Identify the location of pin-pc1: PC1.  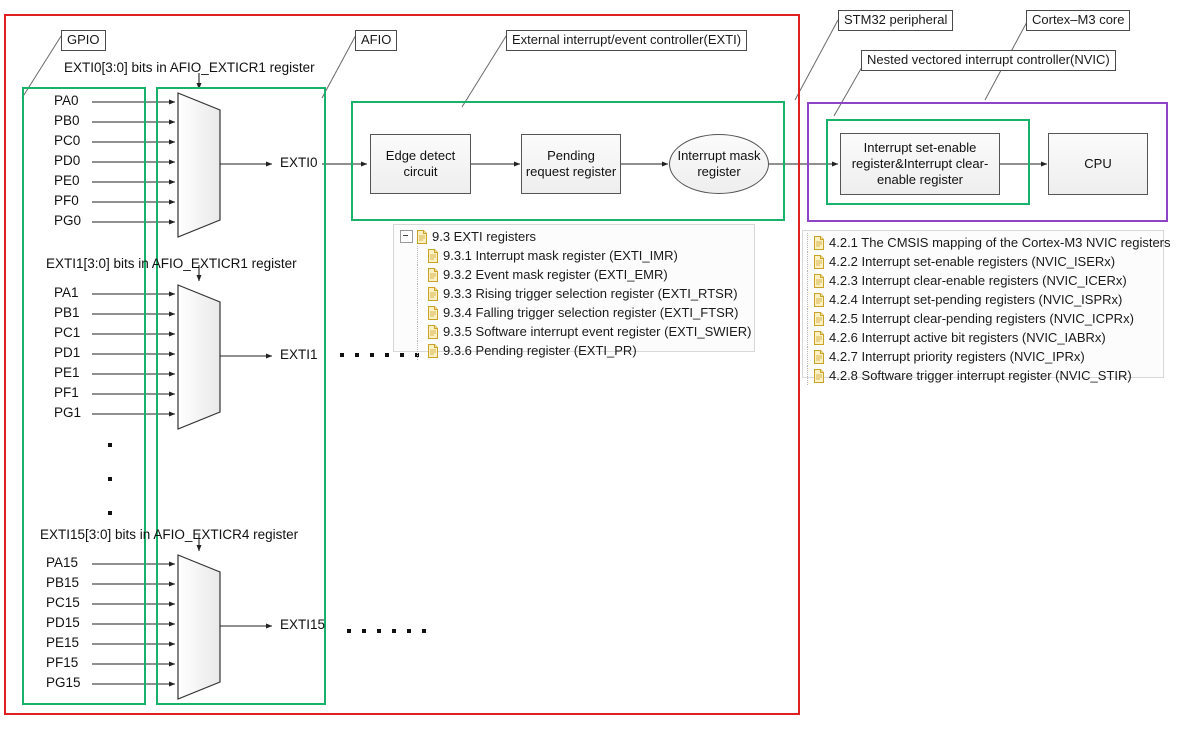
(67, 332).